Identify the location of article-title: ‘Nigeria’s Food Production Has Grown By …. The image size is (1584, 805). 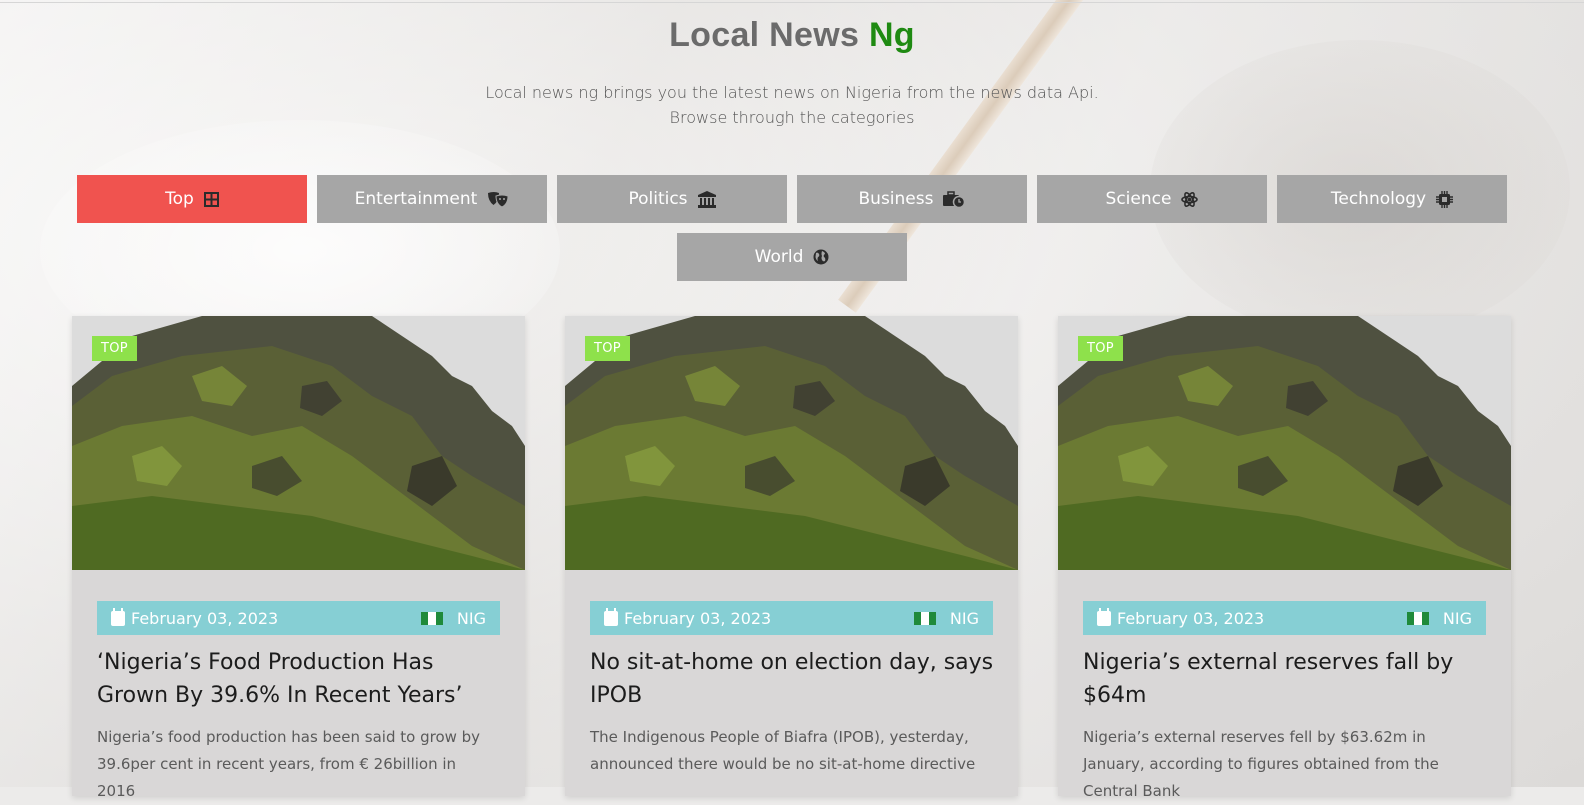
(302, 679).